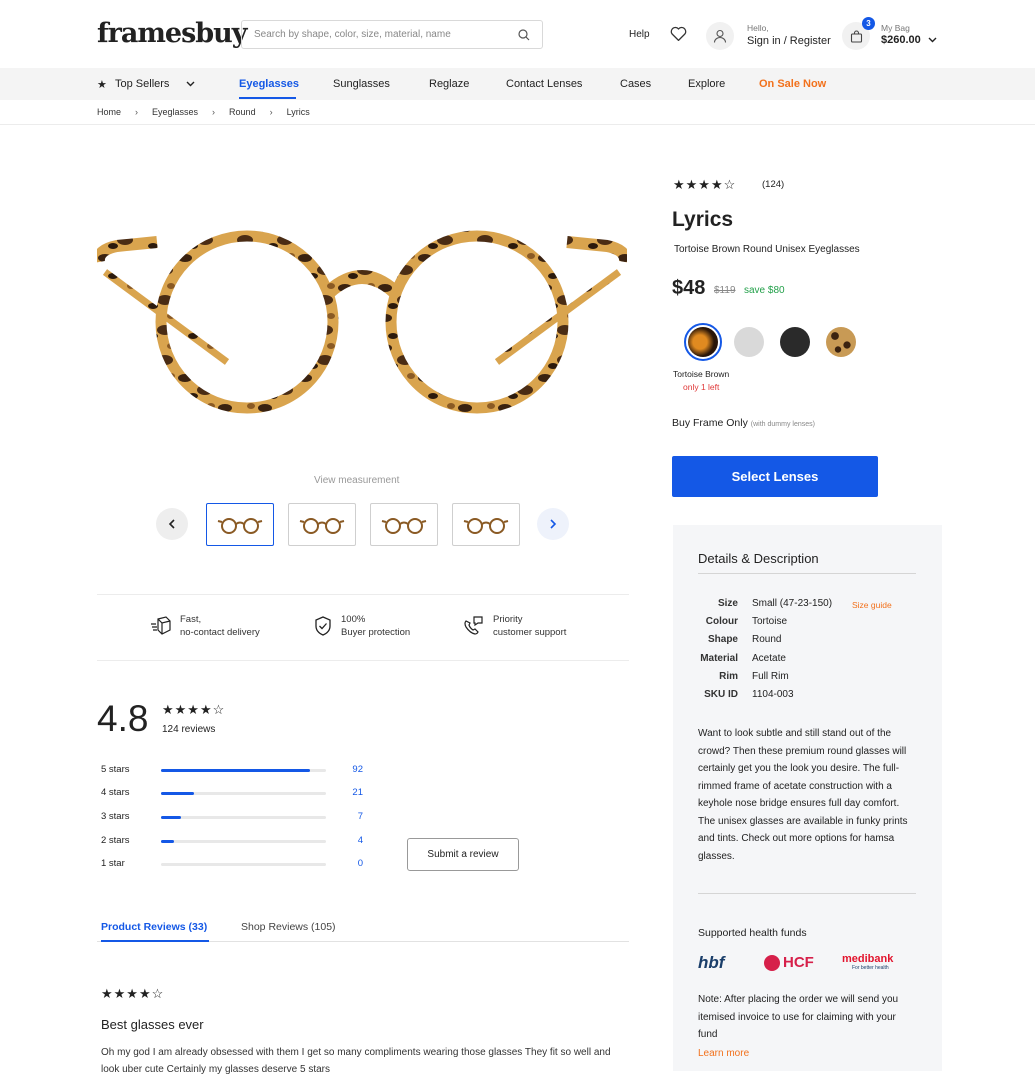 The width and height of the screenshot is (1035, 1078). I want to click on breadcrumb-round: Round, so click(242, 112).